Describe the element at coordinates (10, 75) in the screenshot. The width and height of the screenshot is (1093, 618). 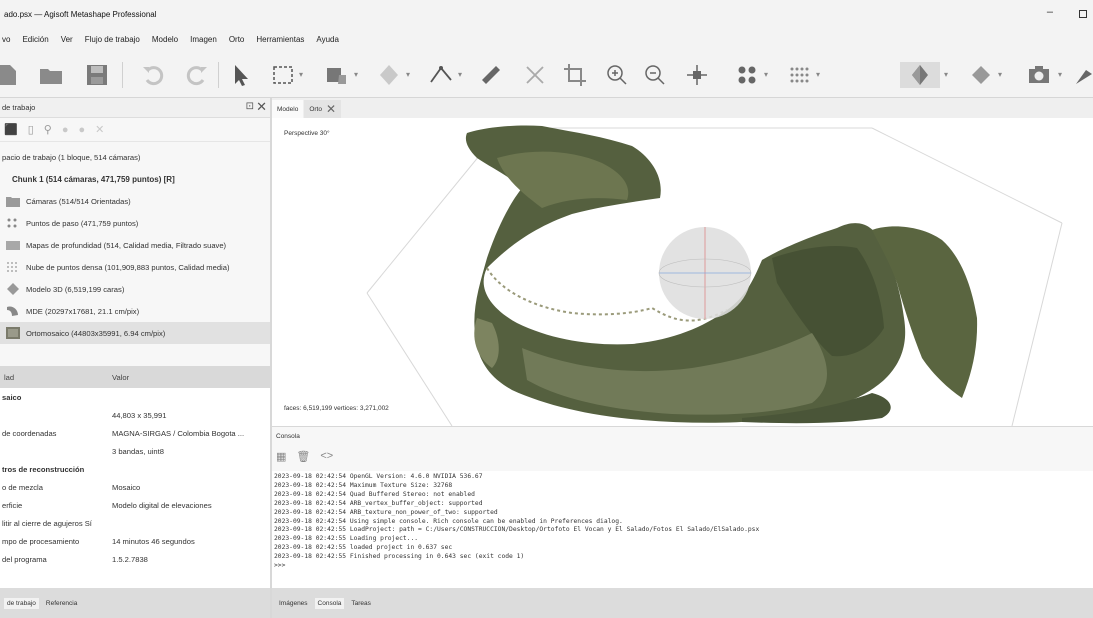
I see `new-file-icon` at that location.